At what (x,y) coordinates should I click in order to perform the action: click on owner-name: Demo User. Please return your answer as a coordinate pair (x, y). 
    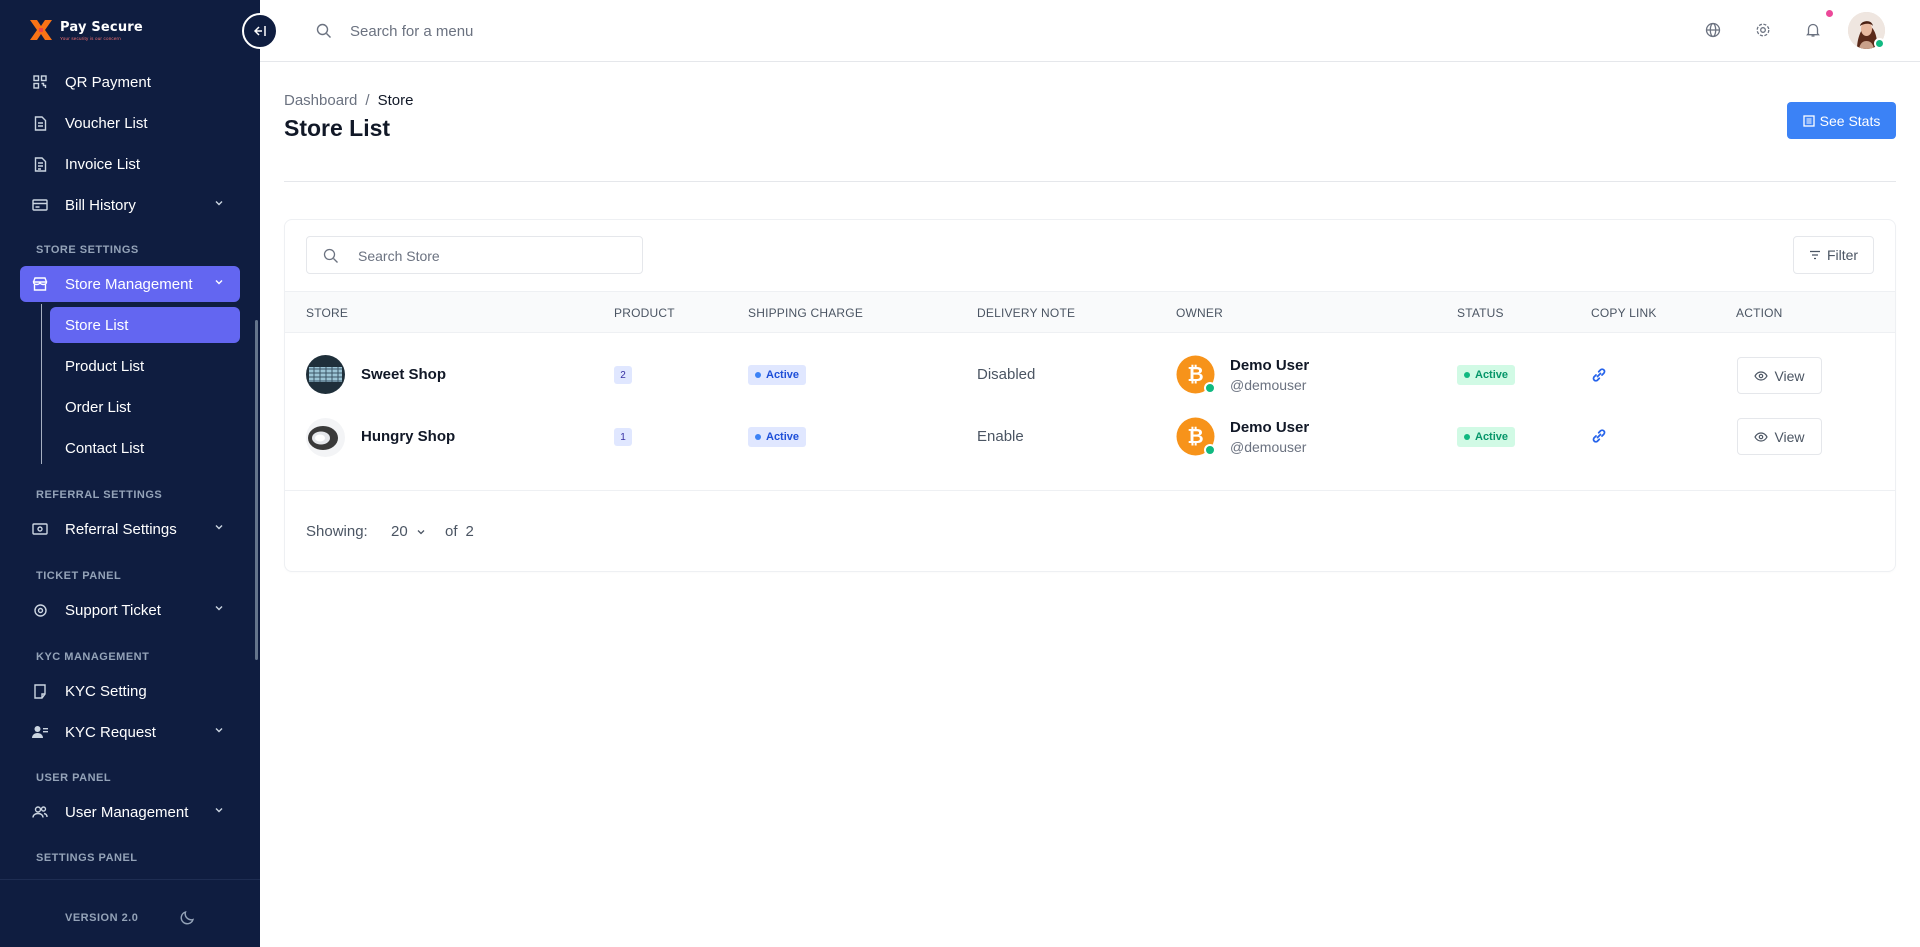
    Looking at the image, I should click on (1270, 365).